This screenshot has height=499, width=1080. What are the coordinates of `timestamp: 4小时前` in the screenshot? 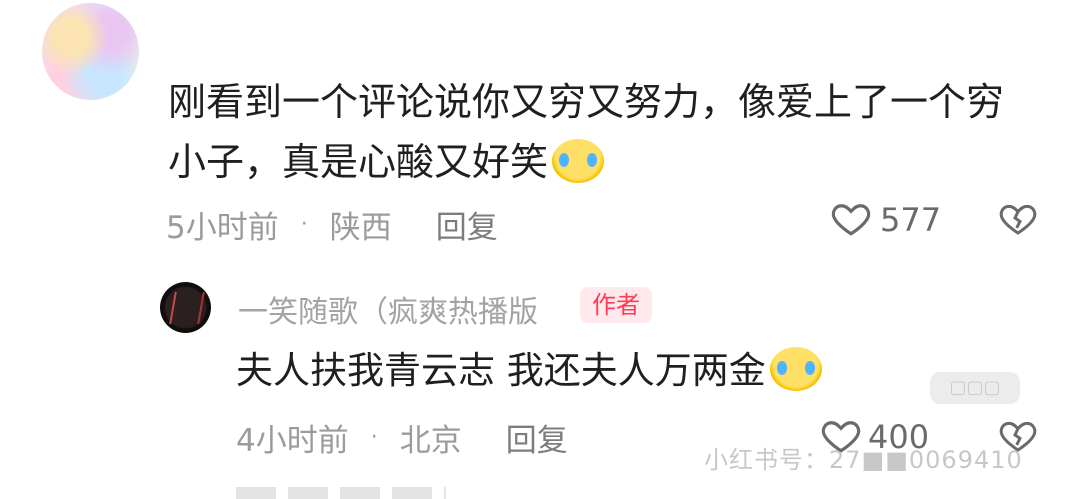 It's located at (292, 441).